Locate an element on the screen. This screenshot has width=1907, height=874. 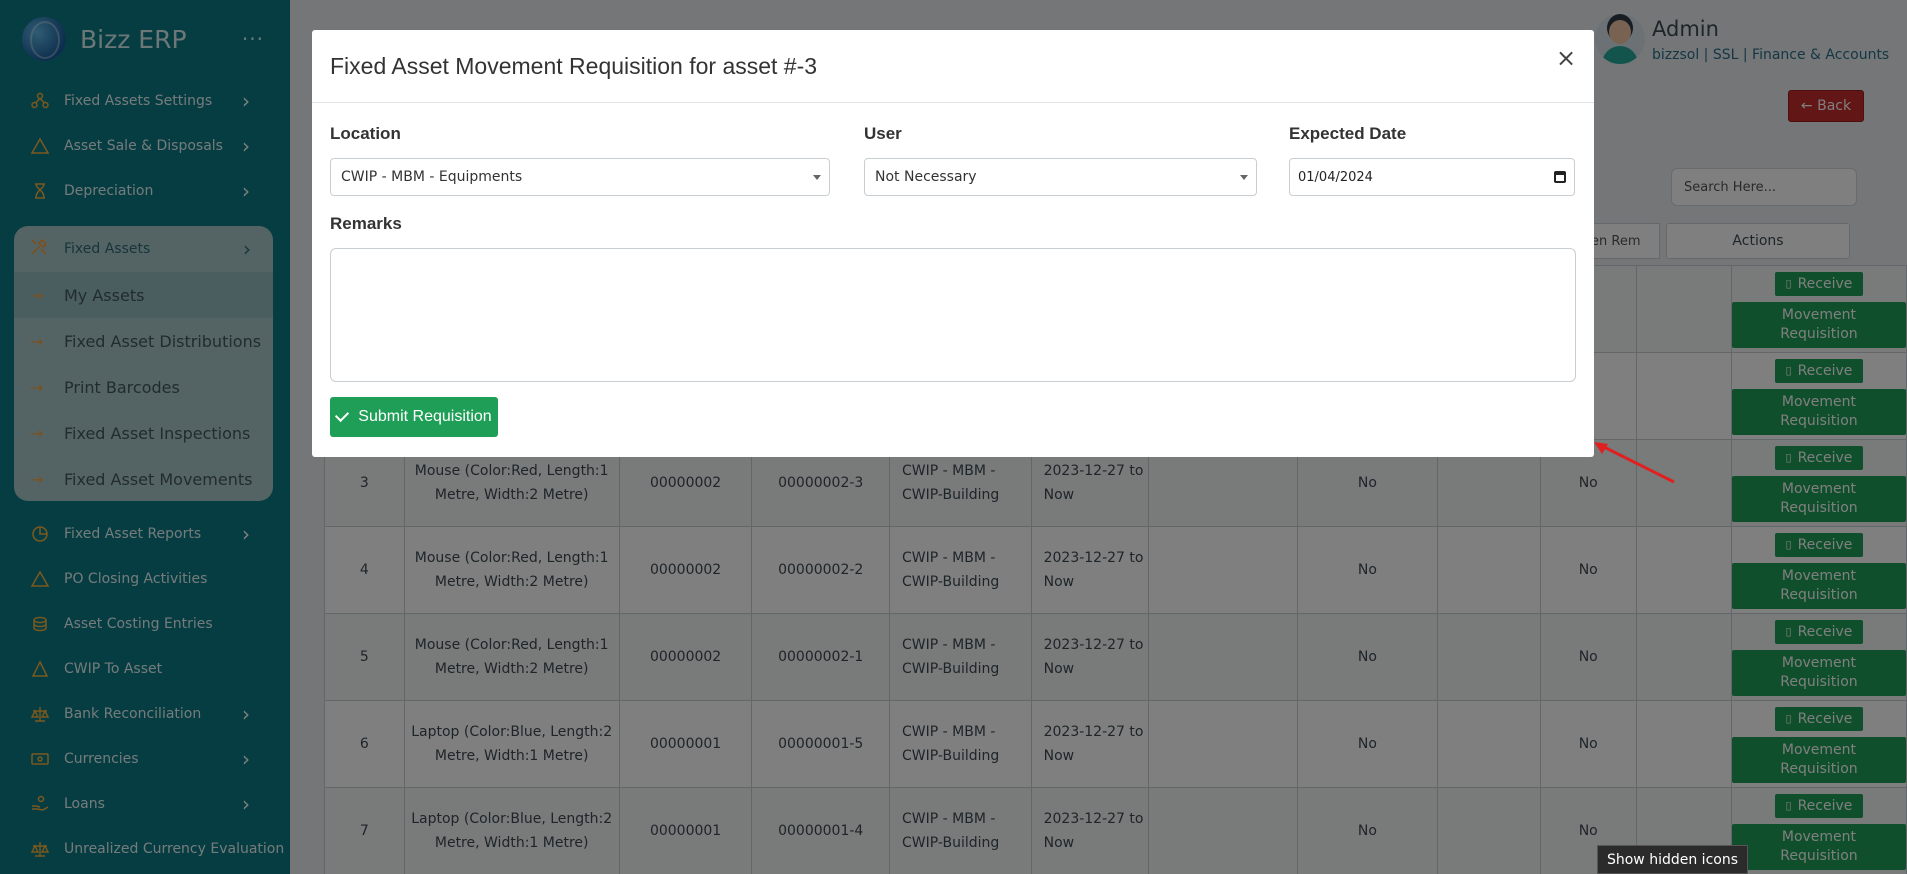
user-select-value: Not Necessary is located at coordinates (926, 177).